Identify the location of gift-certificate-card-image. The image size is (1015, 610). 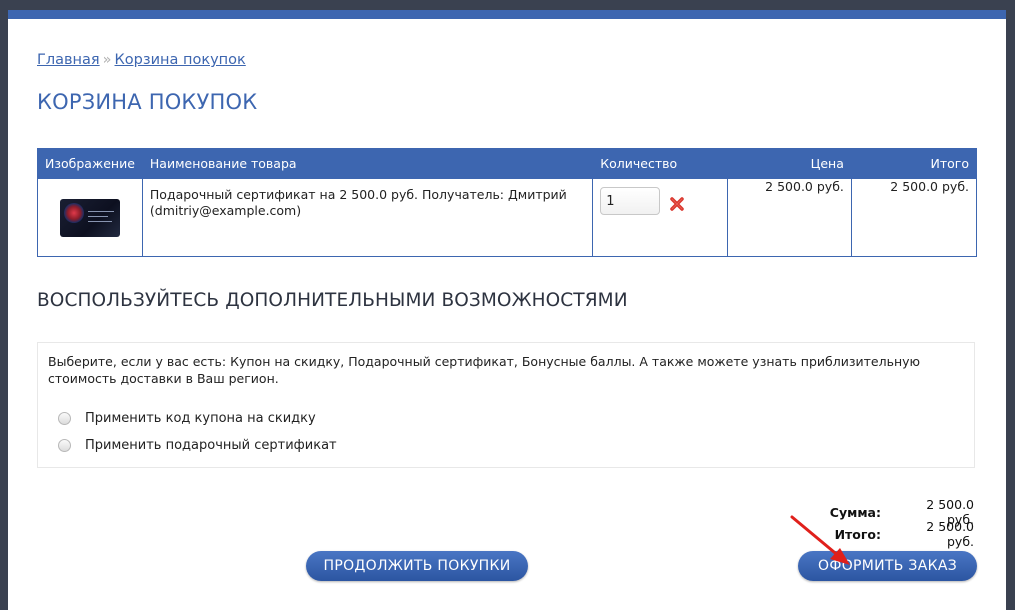
(89, 217).